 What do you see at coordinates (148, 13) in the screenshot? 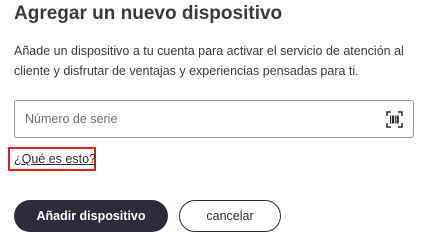
I see `dialog-title: Agregar un nuevo dispositivo` at bounding box center [148, 13].